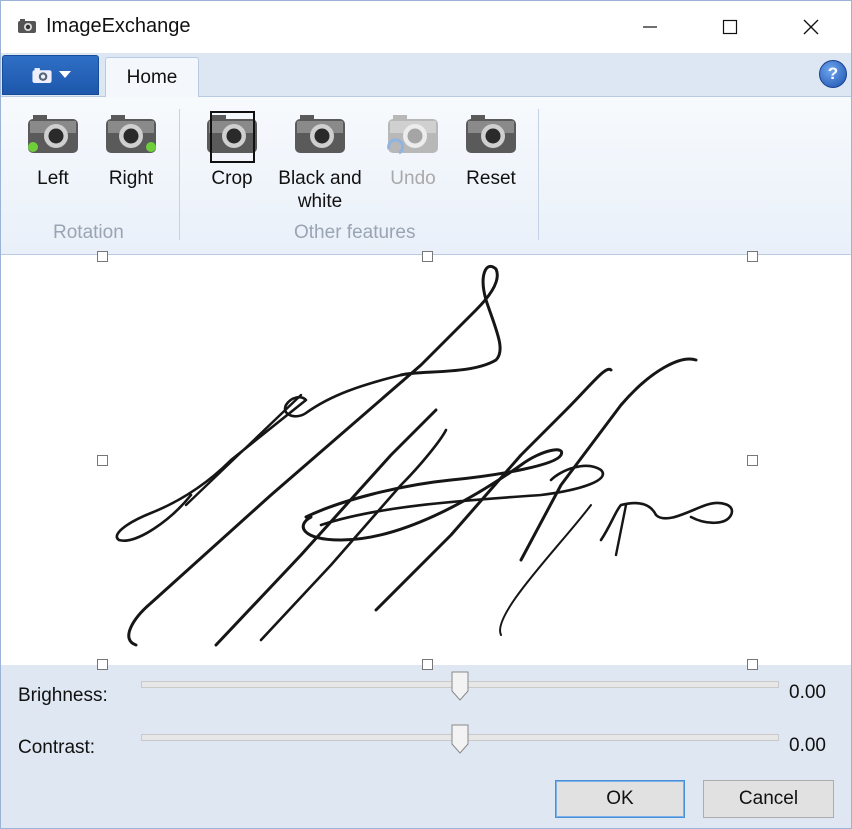  I want to click on close-icon, so click(811, 27).